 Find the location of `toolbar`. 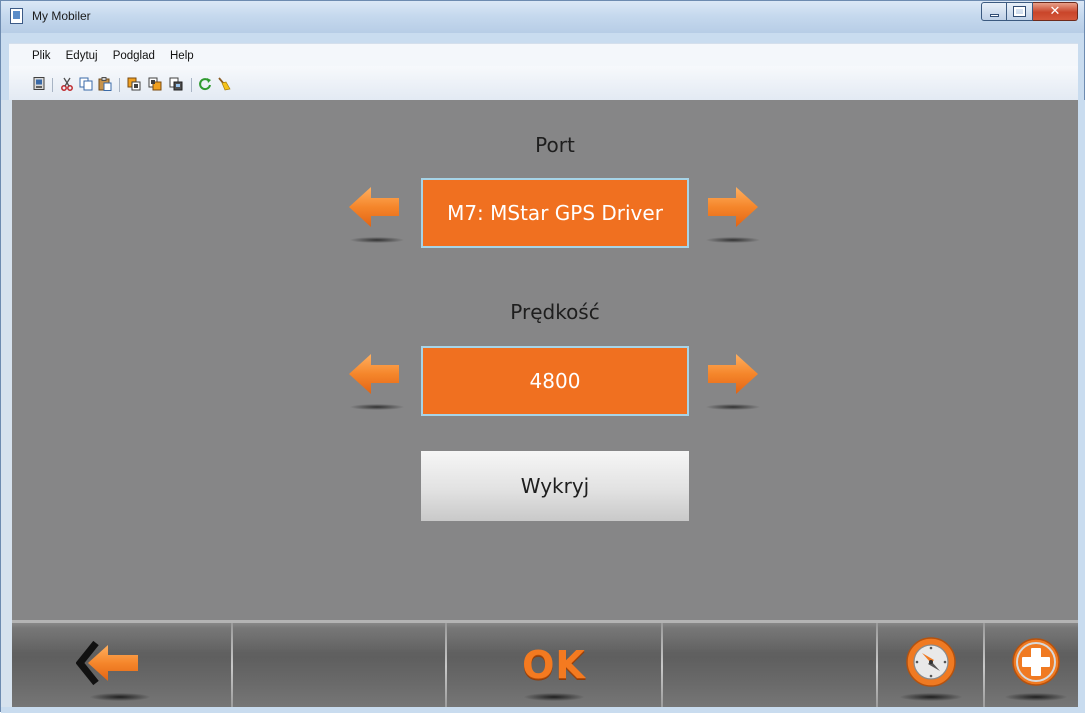

toolbar is located at coordinates (543, 83).